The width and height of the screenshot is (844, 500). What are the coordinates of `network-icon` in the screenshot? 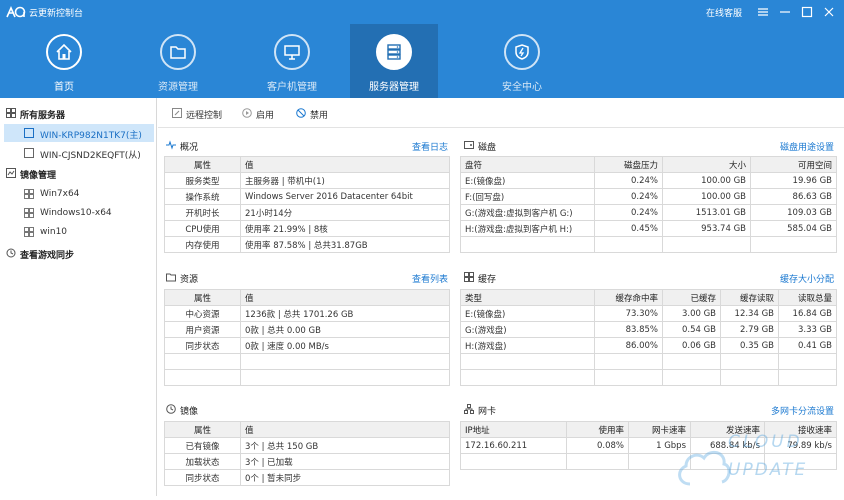 It's located at (469, 409).